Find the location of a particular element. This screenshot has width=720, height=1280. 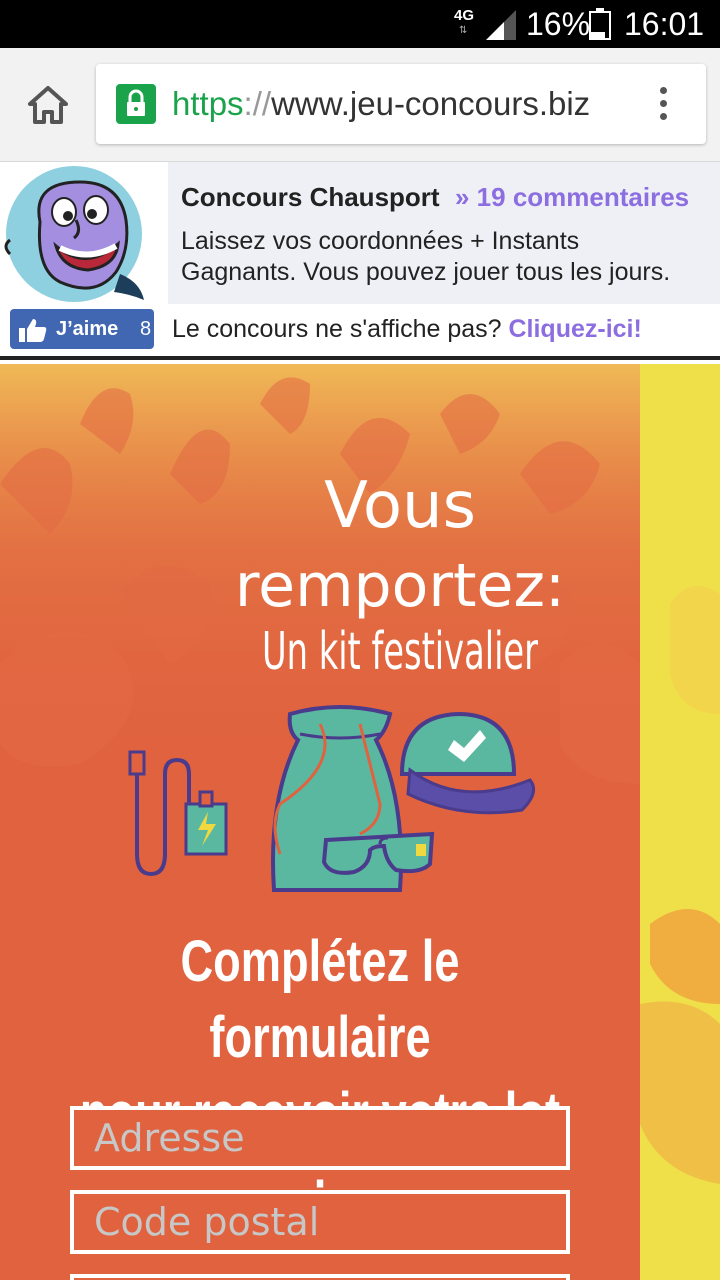

like-count: 8 is located at coordinates (146, 329).